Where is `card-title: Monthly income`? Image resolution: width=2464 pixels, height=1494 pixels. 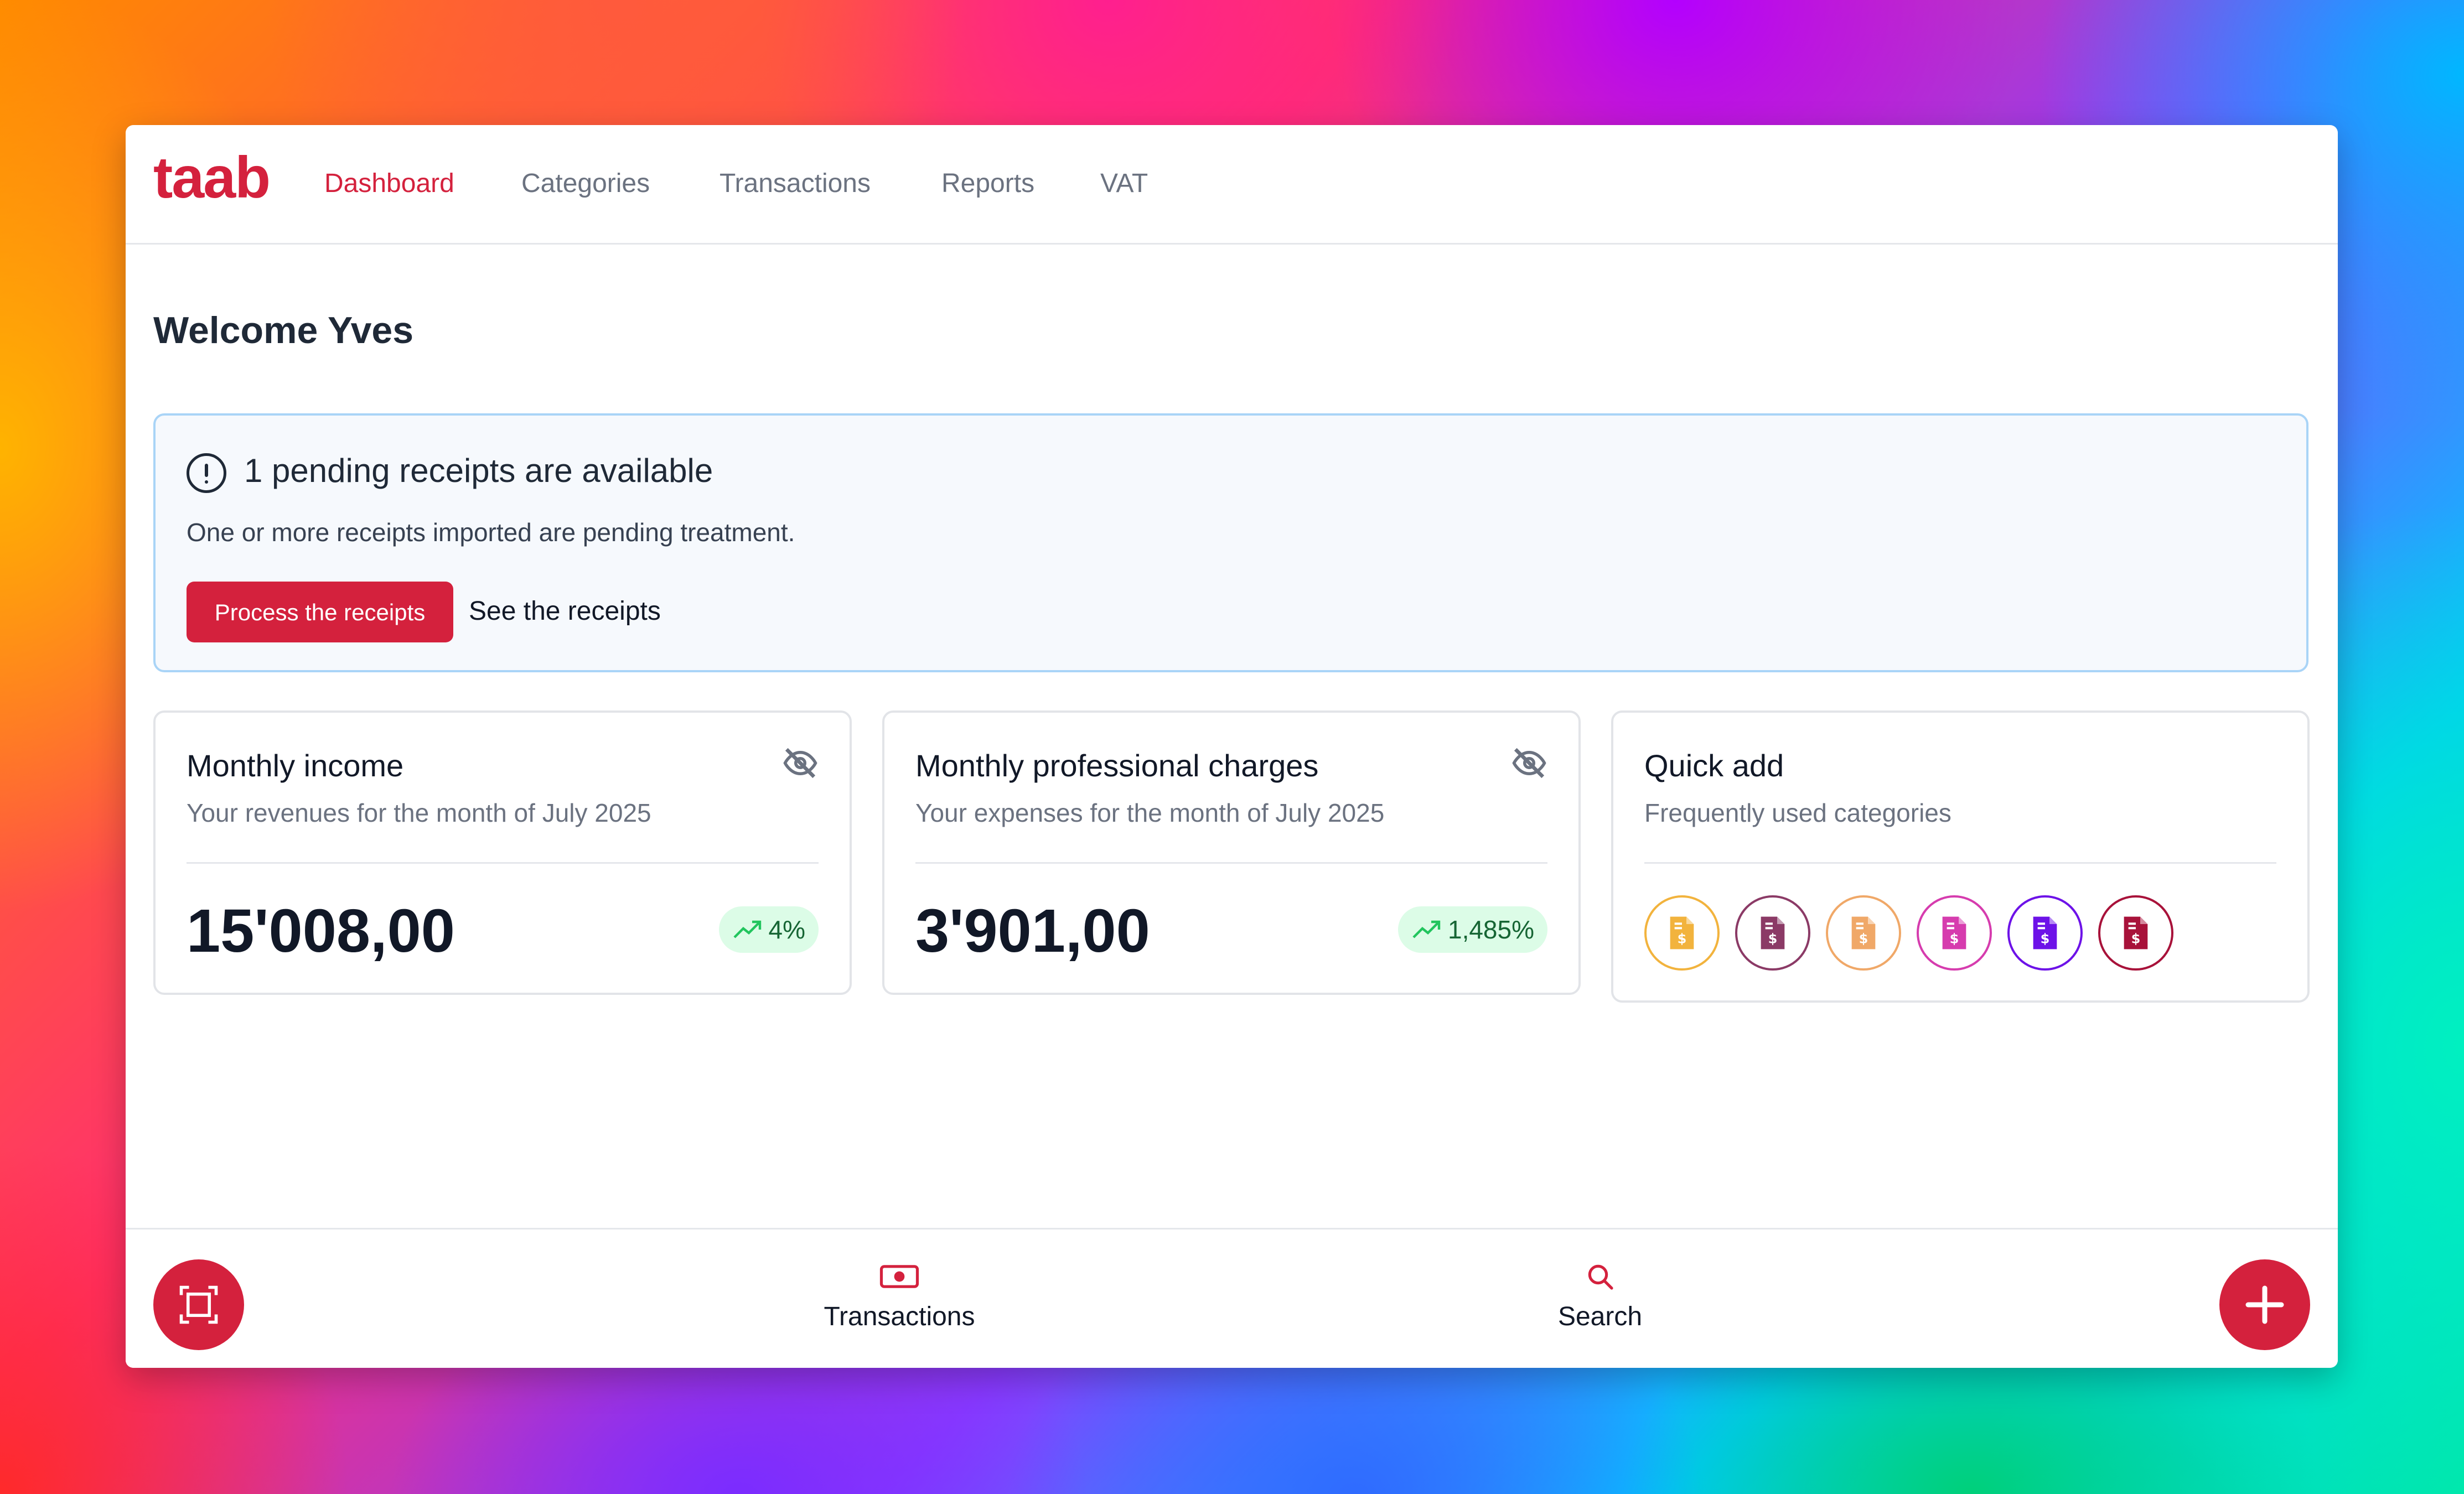 card-title: Monthly income is located at coordinates (295, 765).